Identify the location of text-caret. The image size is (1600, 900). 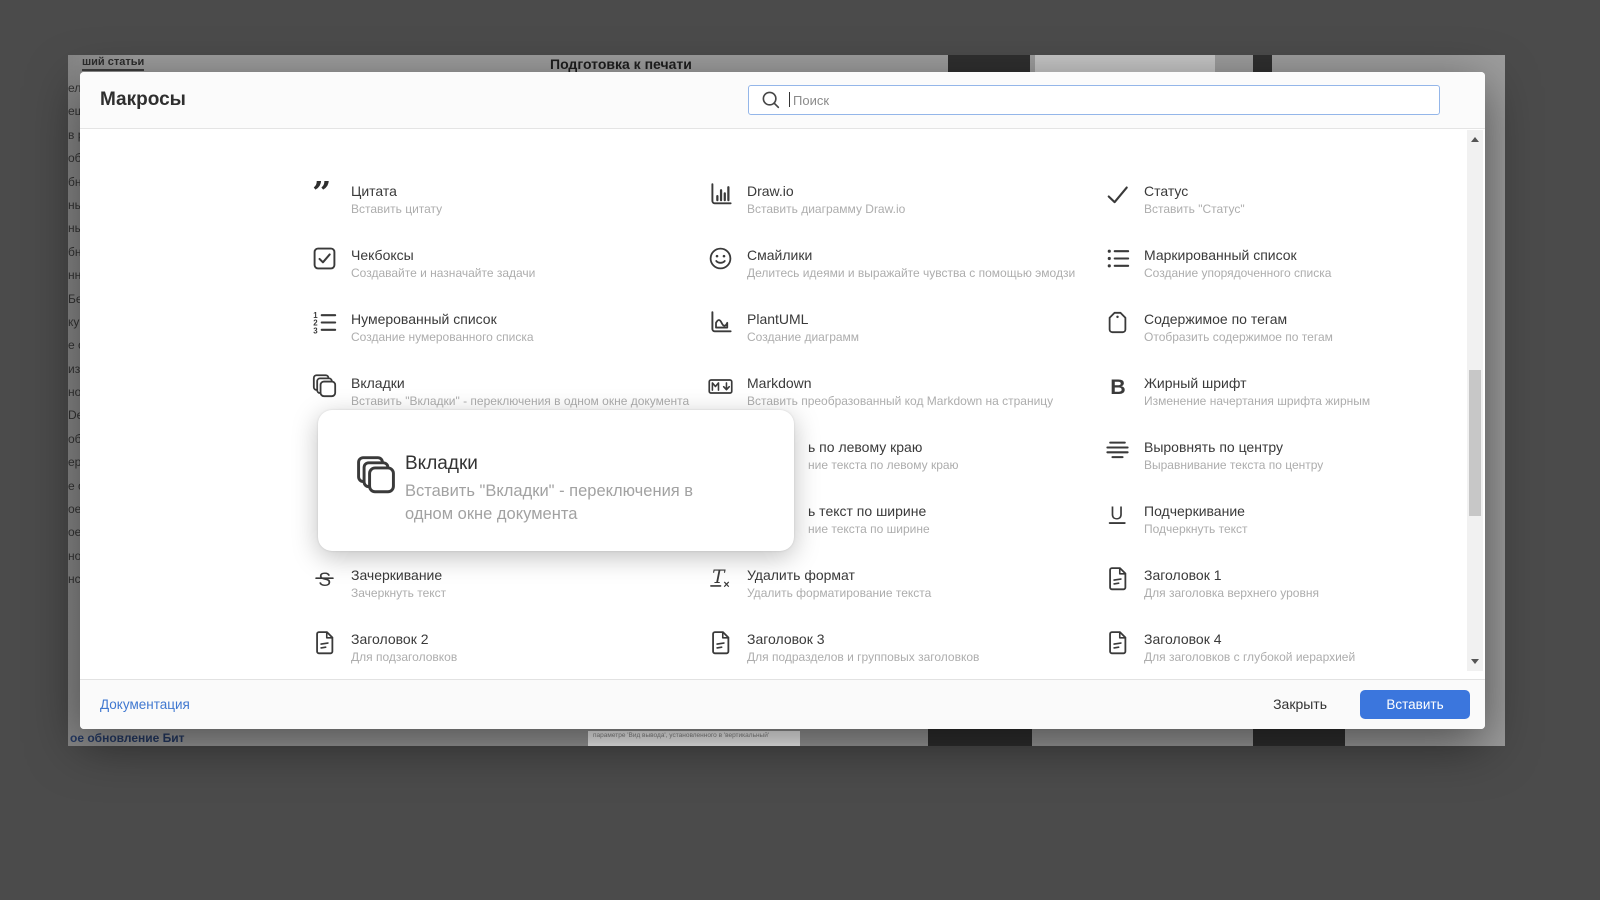
(789, 99).